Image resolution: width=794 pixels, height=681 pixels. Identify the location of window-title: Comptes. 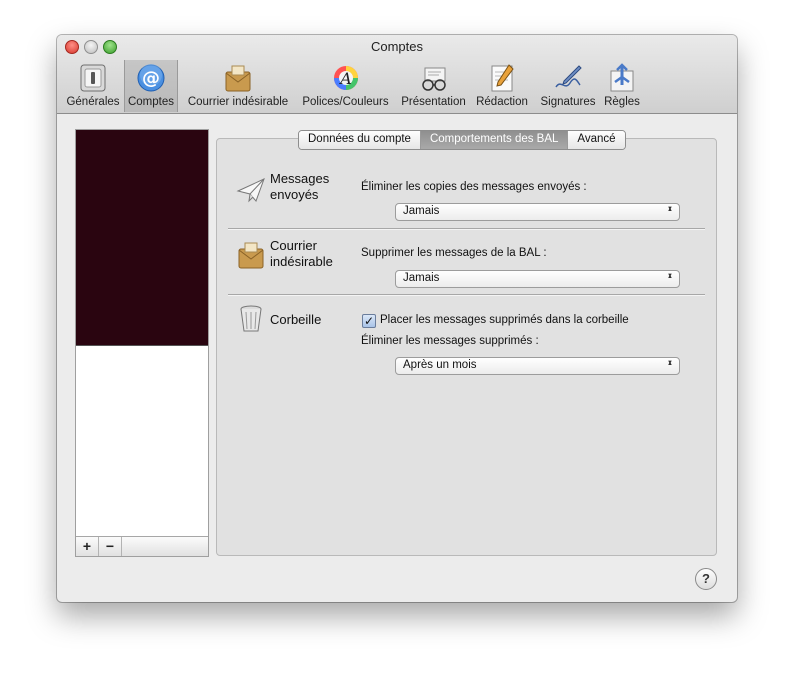
(397, 46).